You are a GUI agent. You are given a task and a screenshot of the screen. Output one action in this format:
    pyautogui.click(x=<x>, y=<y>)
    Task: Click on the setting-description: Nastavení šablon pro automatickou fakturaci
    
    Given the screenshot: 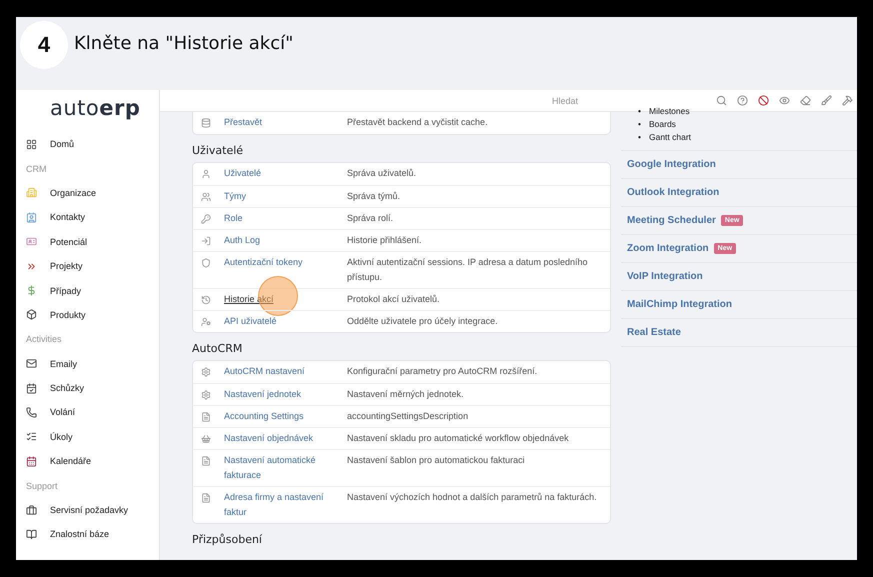 What is the action you would take?
    pyautogui.click(x=436, y=460)
    